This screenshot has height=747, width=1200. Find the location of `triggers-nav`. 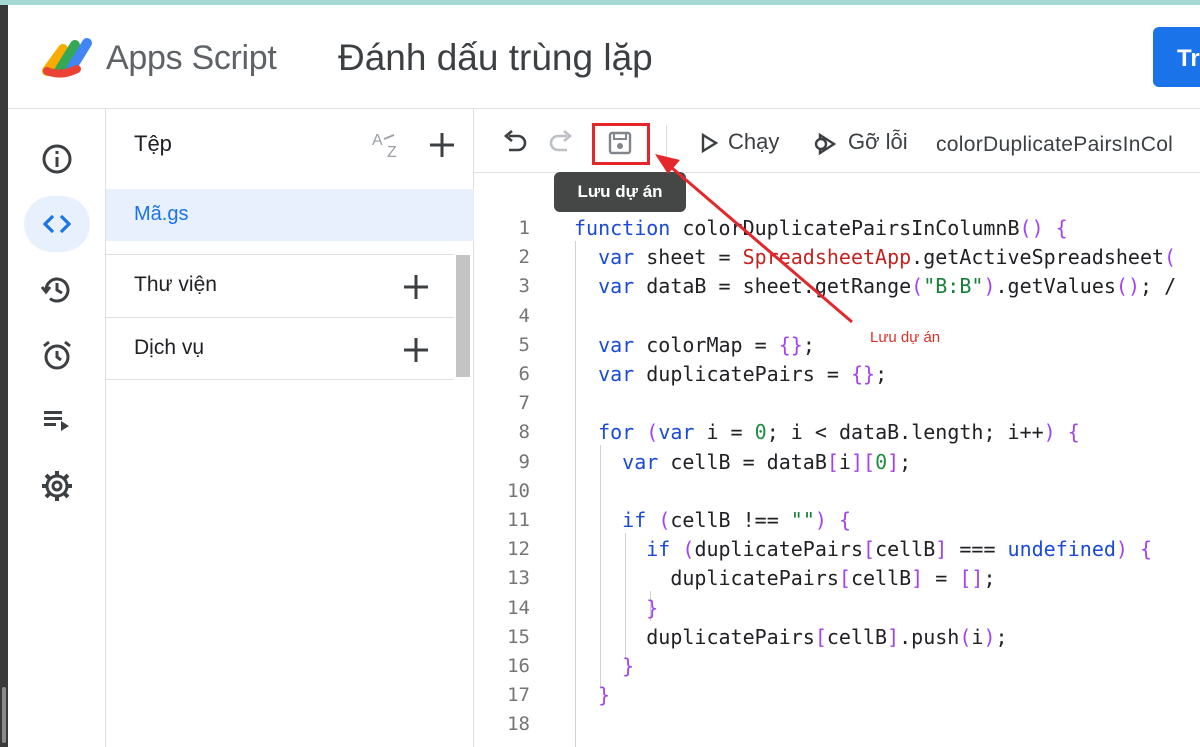

triggers-nav is located at coordinates (57, 355).